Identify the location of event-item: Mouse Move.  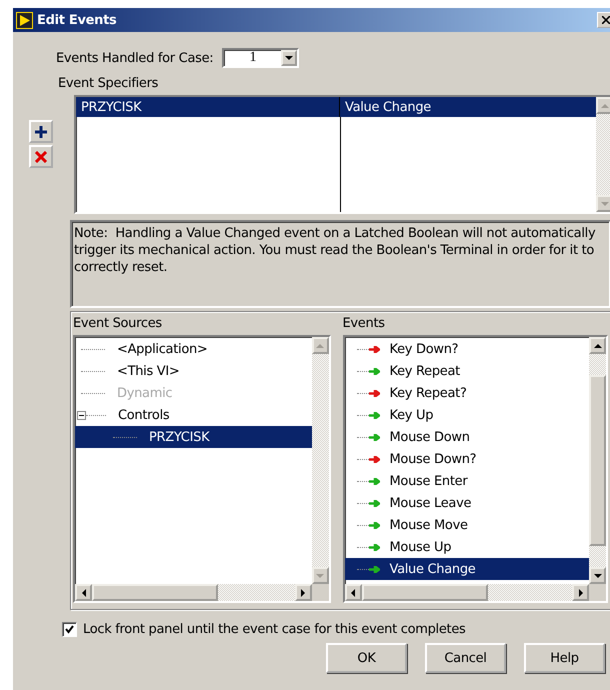
(466, 525).